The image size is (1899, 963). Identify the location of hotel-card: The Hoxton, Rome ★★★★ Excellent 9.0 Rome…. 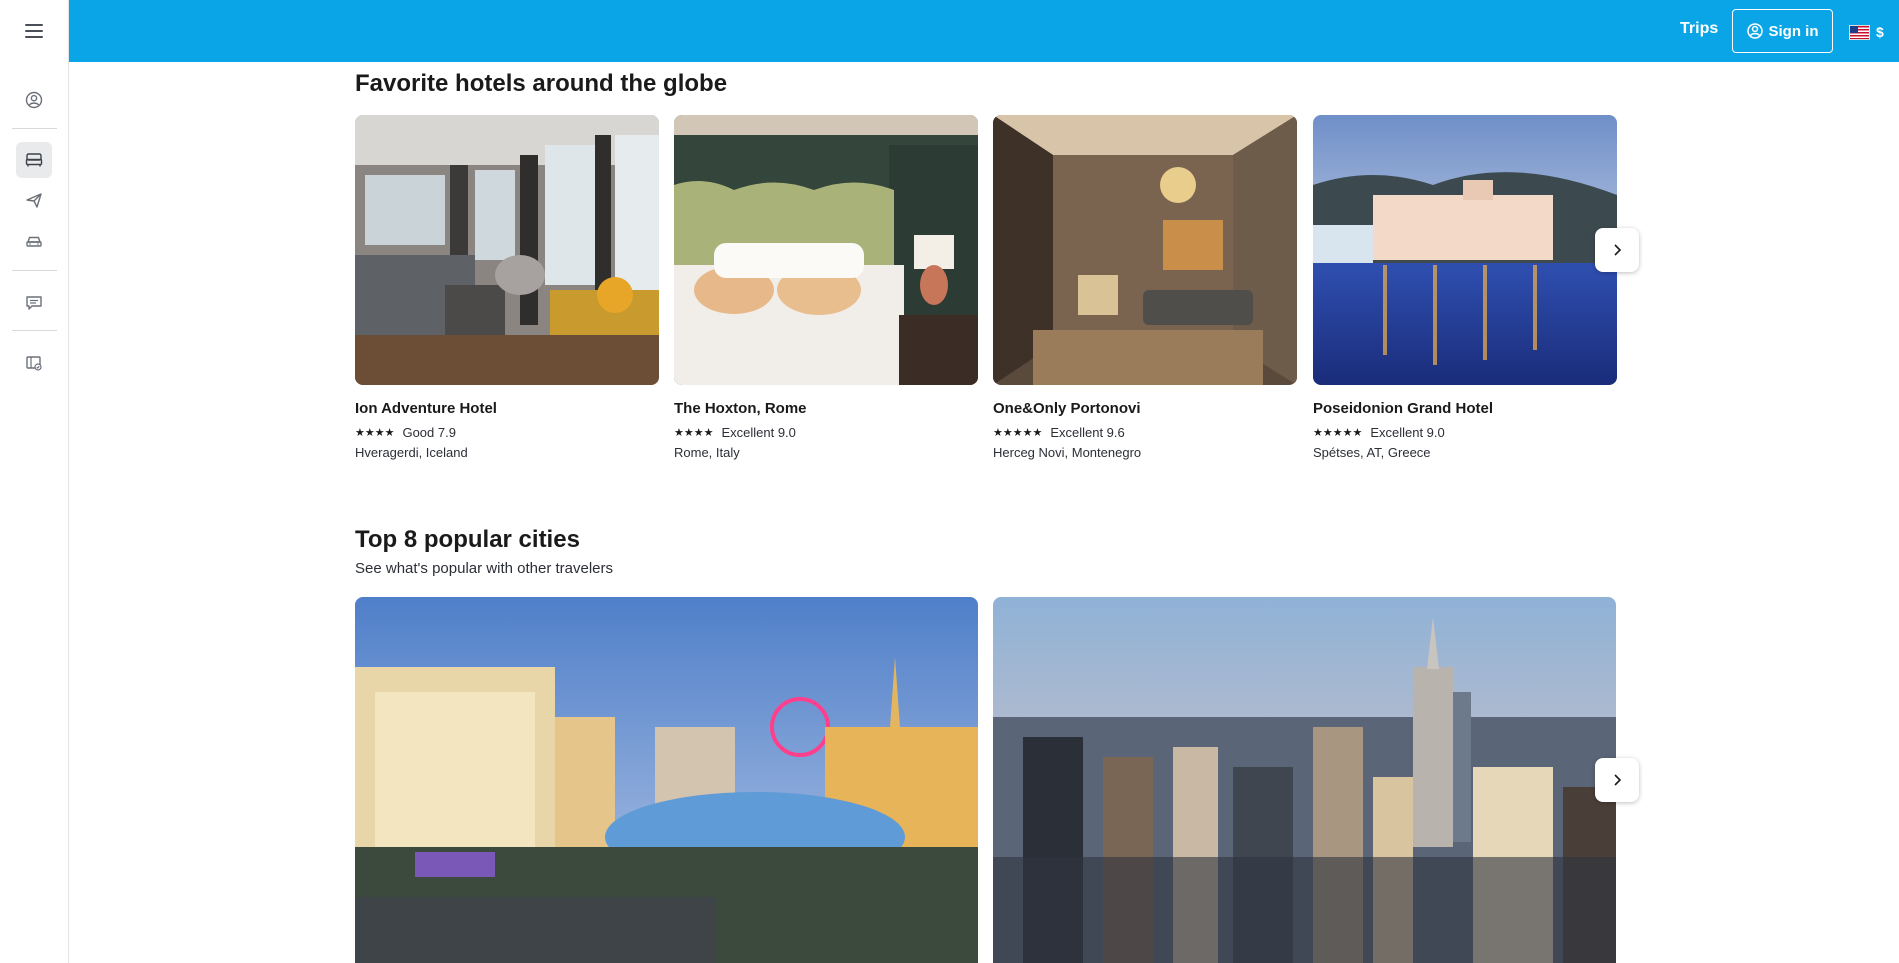
(826, 290).